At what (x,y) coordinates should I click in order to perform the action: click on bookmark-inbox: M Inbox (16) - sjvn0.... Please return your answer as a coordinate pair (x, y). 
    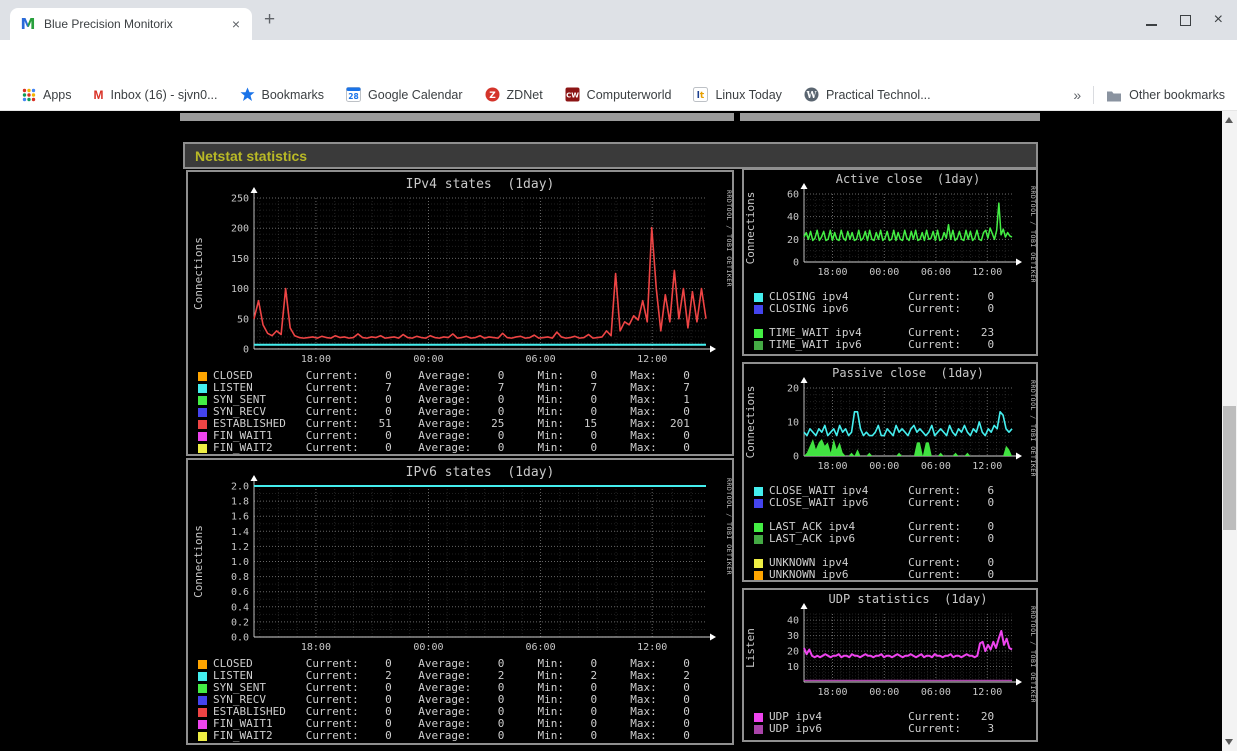
    Looking at the image, I should click on (156, 95).